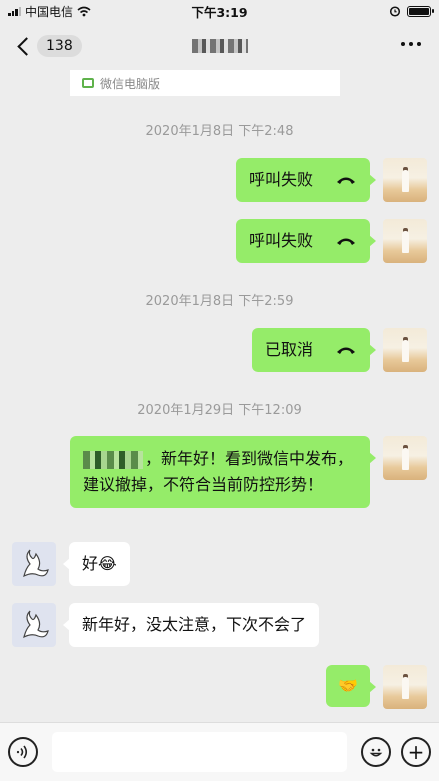  I want to click on plus-icon: +, so click(416, 752).